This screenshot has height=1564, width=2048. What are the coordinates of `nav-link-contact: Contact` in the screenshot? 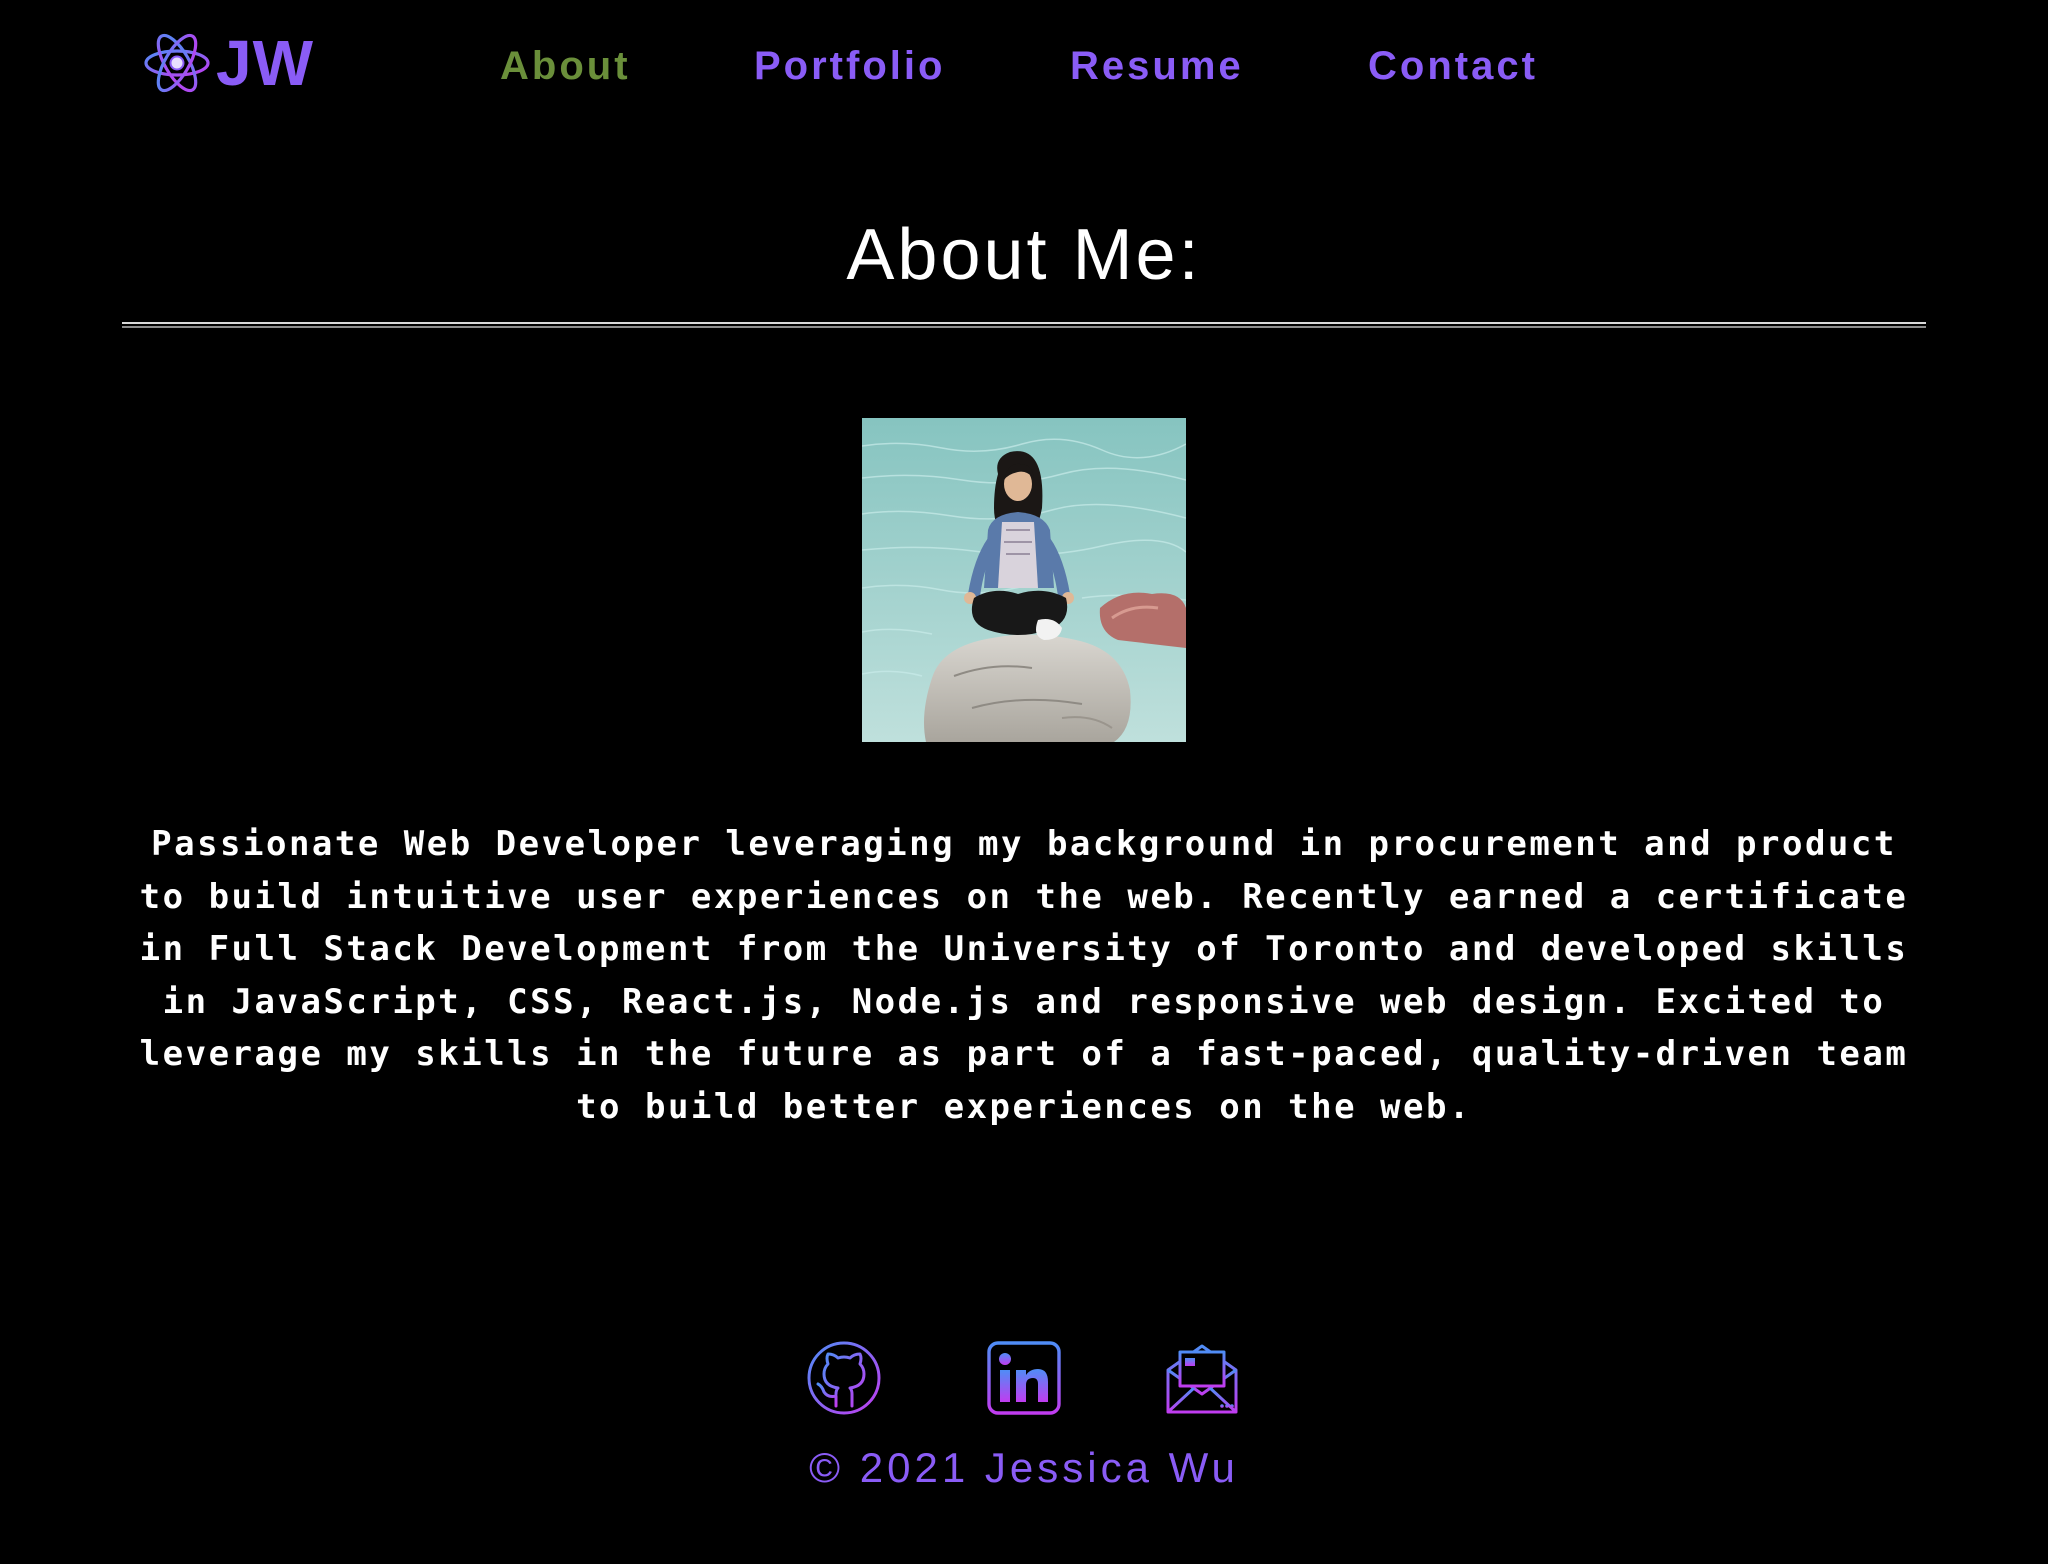 It's located at (1453, 66).